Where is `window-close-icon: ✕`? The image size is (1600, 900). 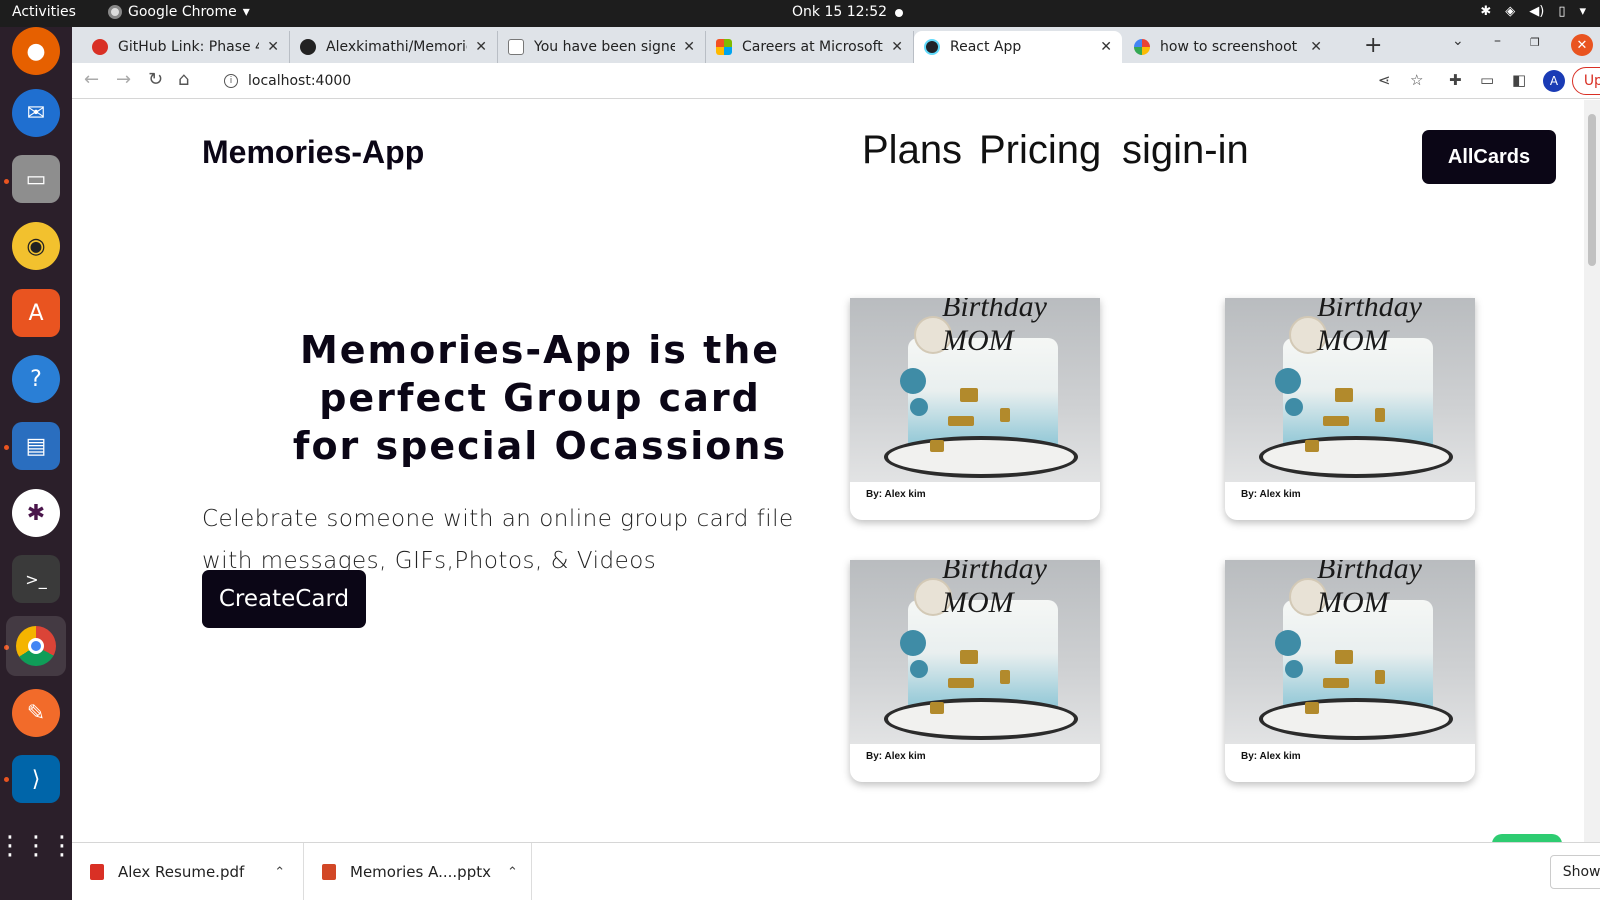 window-close-icon: ✕ is located at coordinates (1582, 45).